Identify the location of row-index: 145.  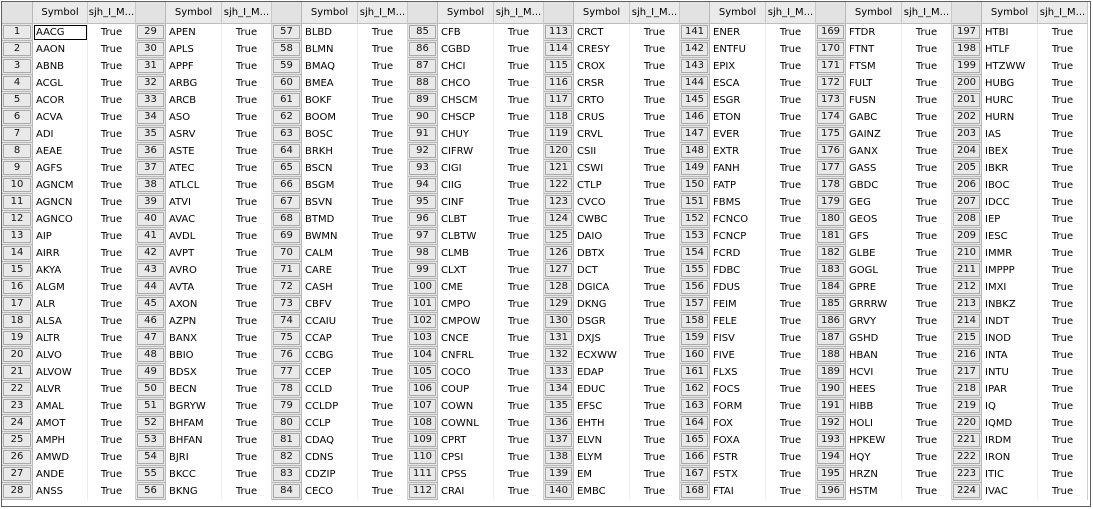
(695, 100).